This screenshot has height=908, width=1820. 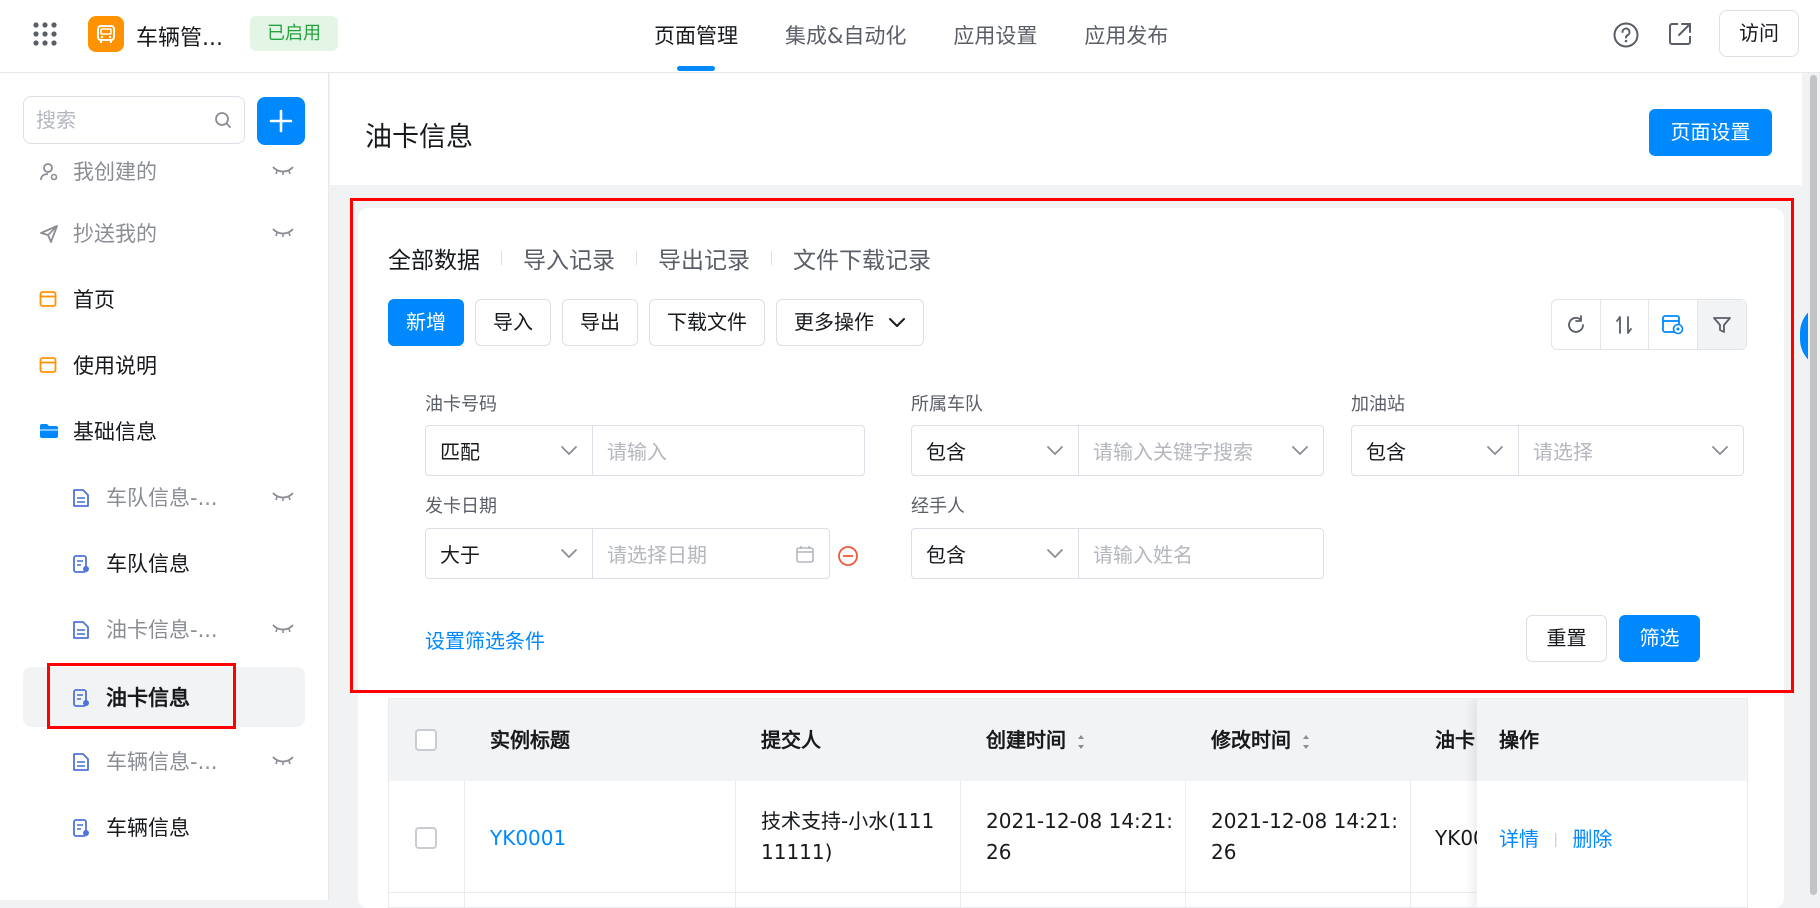 What do you see at coordinates (164, 827) in the screenshot?
I see `sidebar-item-vehicle-info: 车辆信息` at bounding box center [164, 827].